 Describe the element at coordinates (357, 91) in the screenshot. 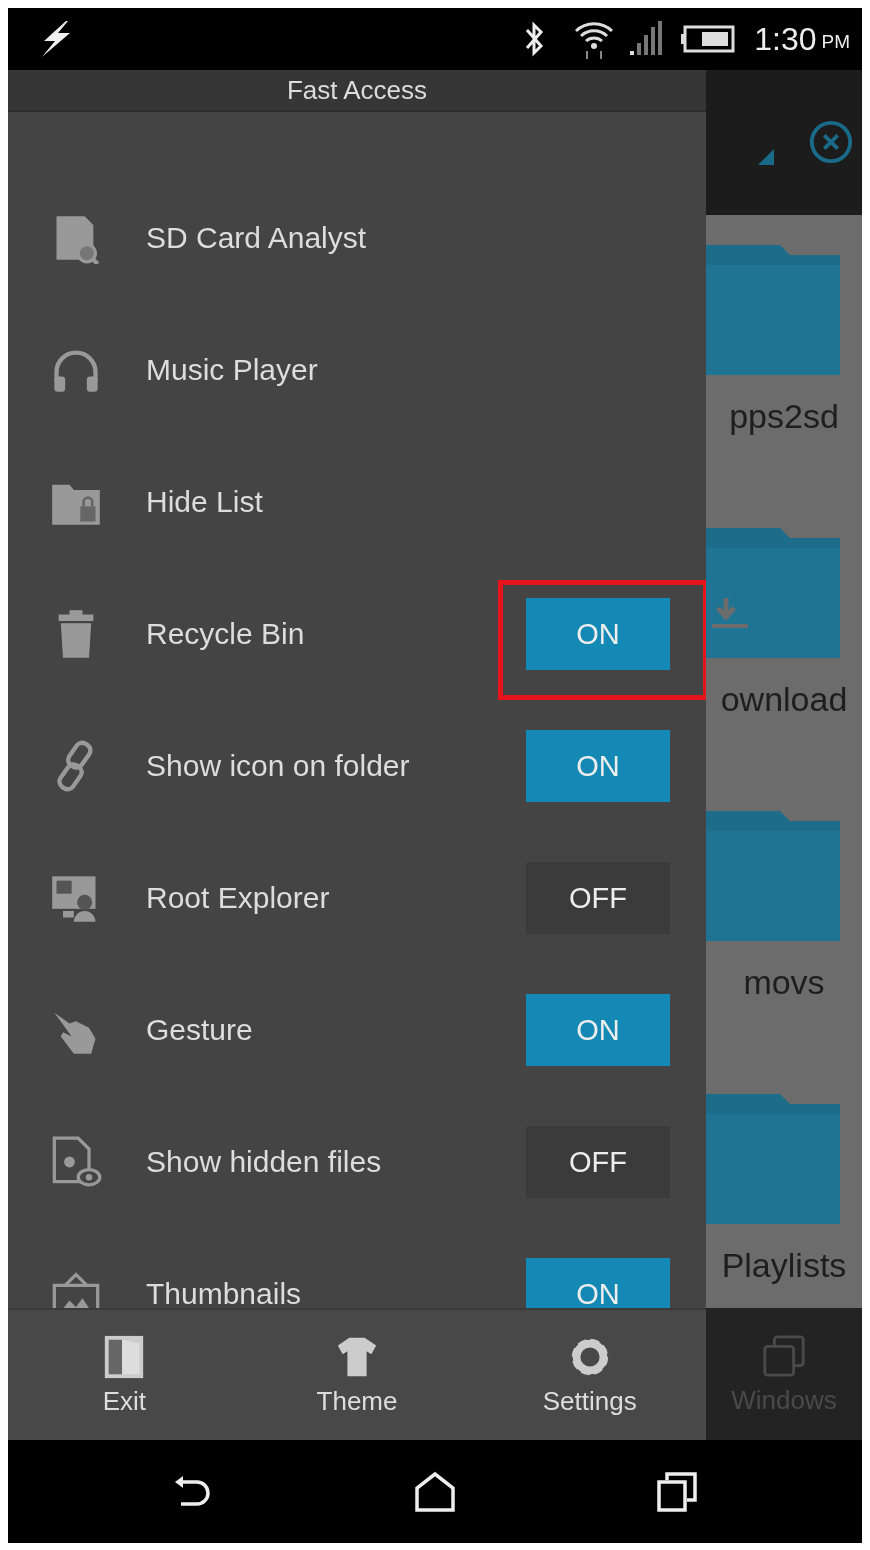

I see `drawer-title: Fast Access` at that location.